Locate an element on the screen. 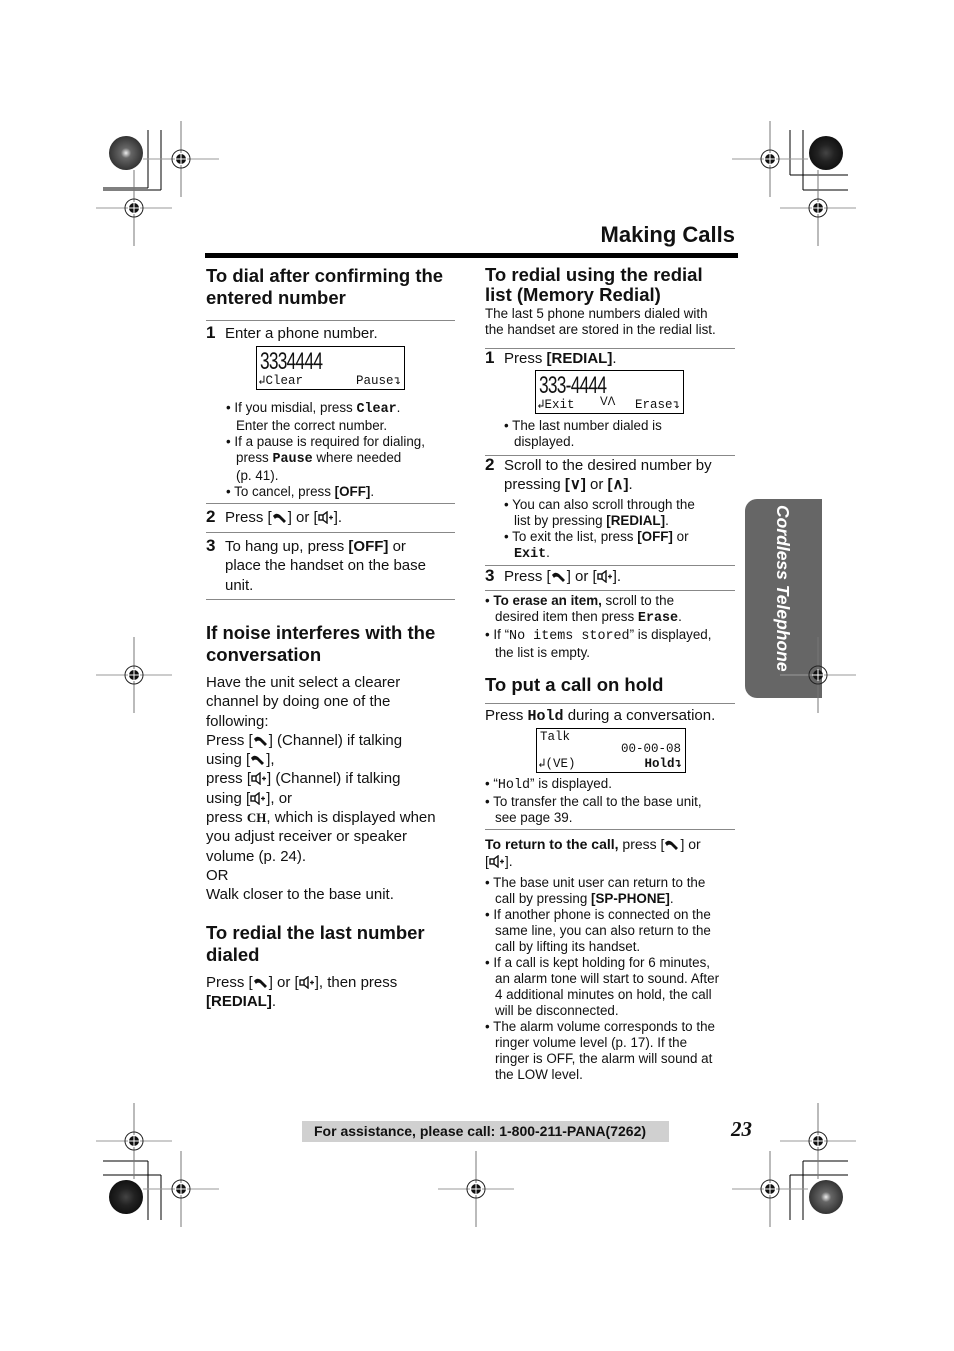 This screenshot has height=1351, width=954. note-cancel: • To cancel, press [OFF]. is located at coordinates (300, 491).